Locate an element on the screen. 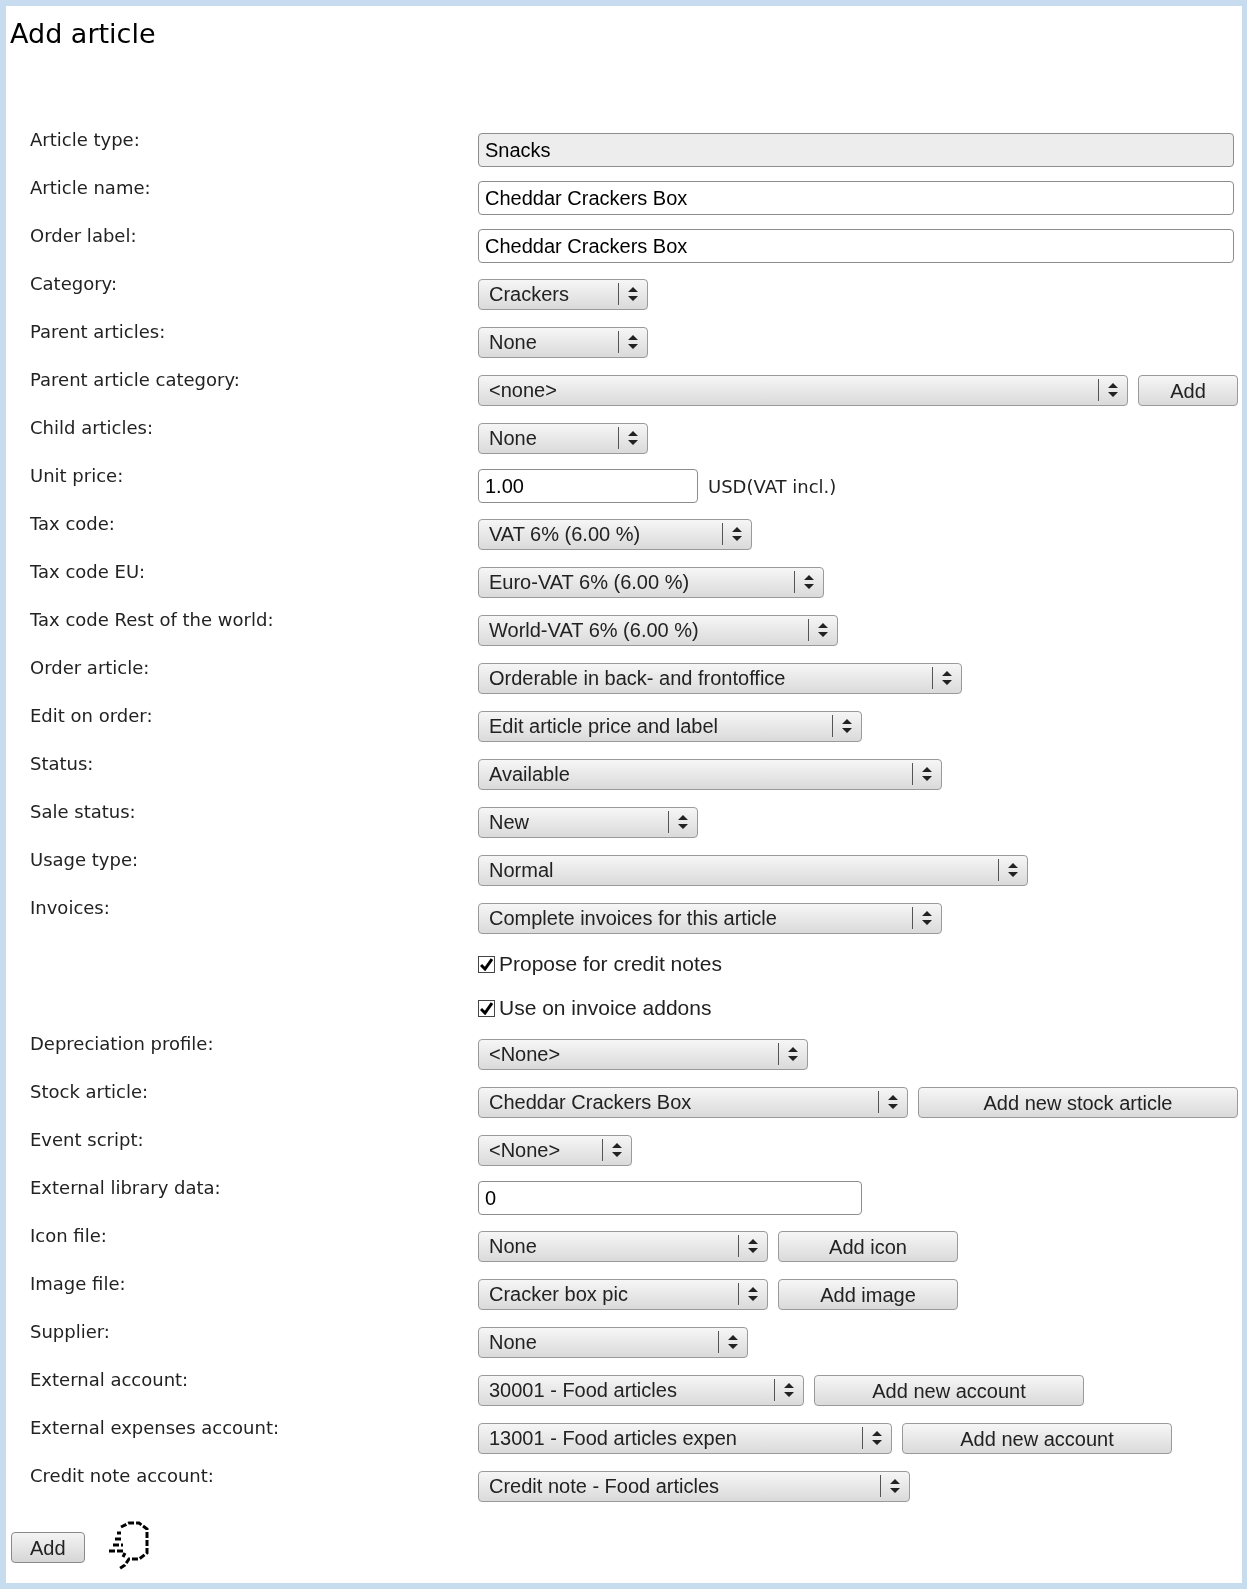 The width and height of the screenshot is (1247, 1589). field-label: Tax code EU: is located at coordinates (88, 571).